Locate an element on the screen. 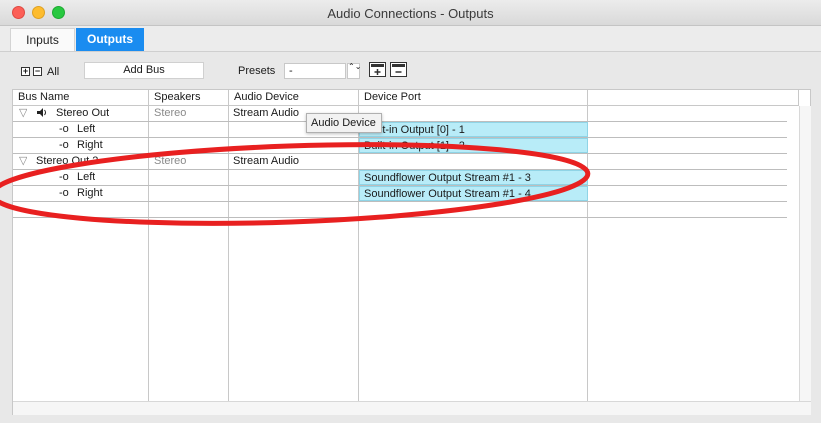 Image resolution: width=821 pixels, height=423 pixels. collapse-all-button: − is located at coordinates (37, 71).